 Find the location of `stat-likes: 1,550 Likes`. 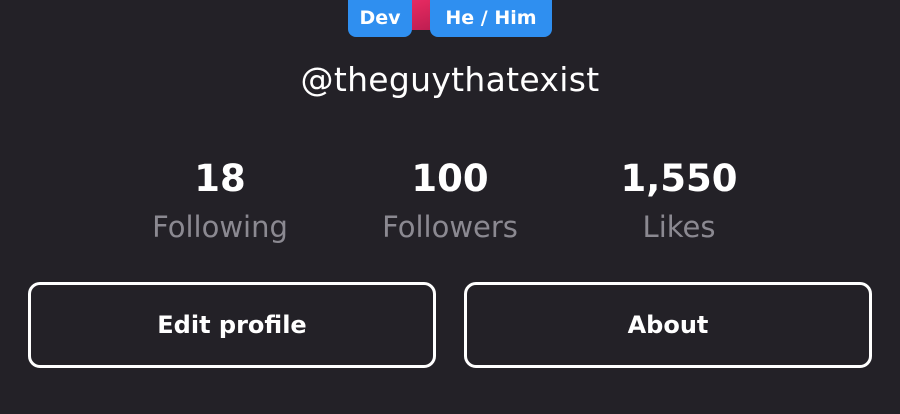

stat-likes: 1,550 Likes is located at coordinates (679, 200).